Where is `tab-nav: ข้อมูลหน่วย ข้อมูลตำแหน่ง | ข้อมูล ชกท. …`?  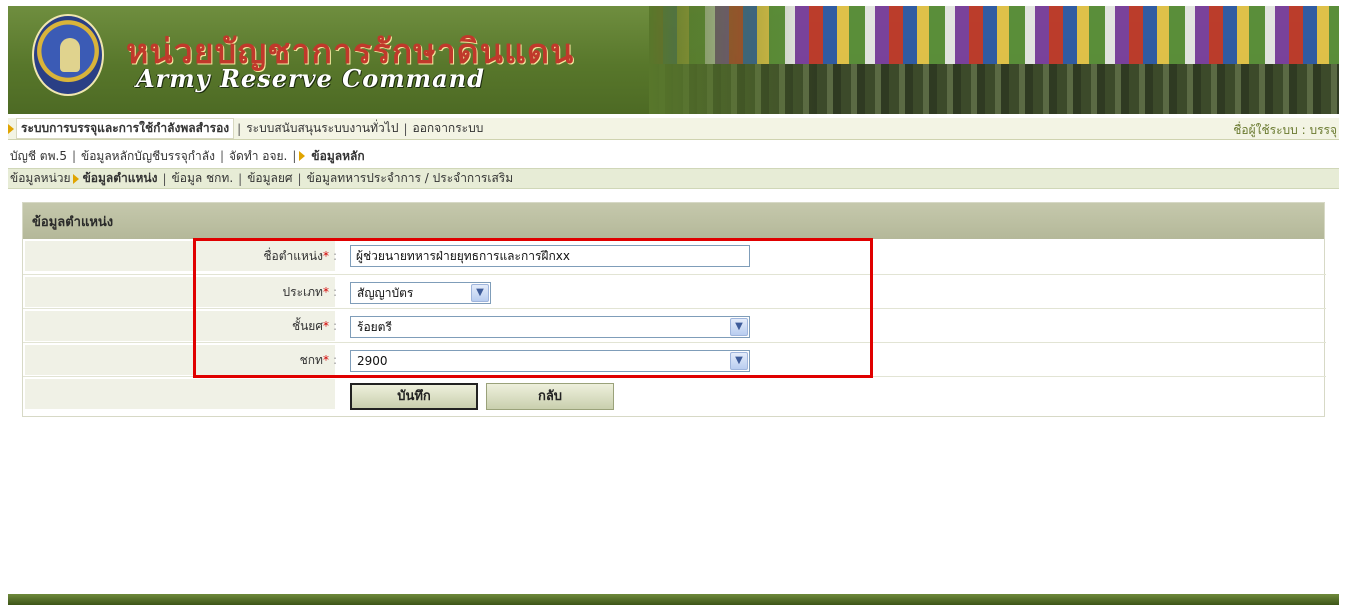 tab-nav: ข้อมูลหน่วย ข้อมูลตำแหน่ง | ข้อมูล ชกท. … is located at coordinates (673, 178).